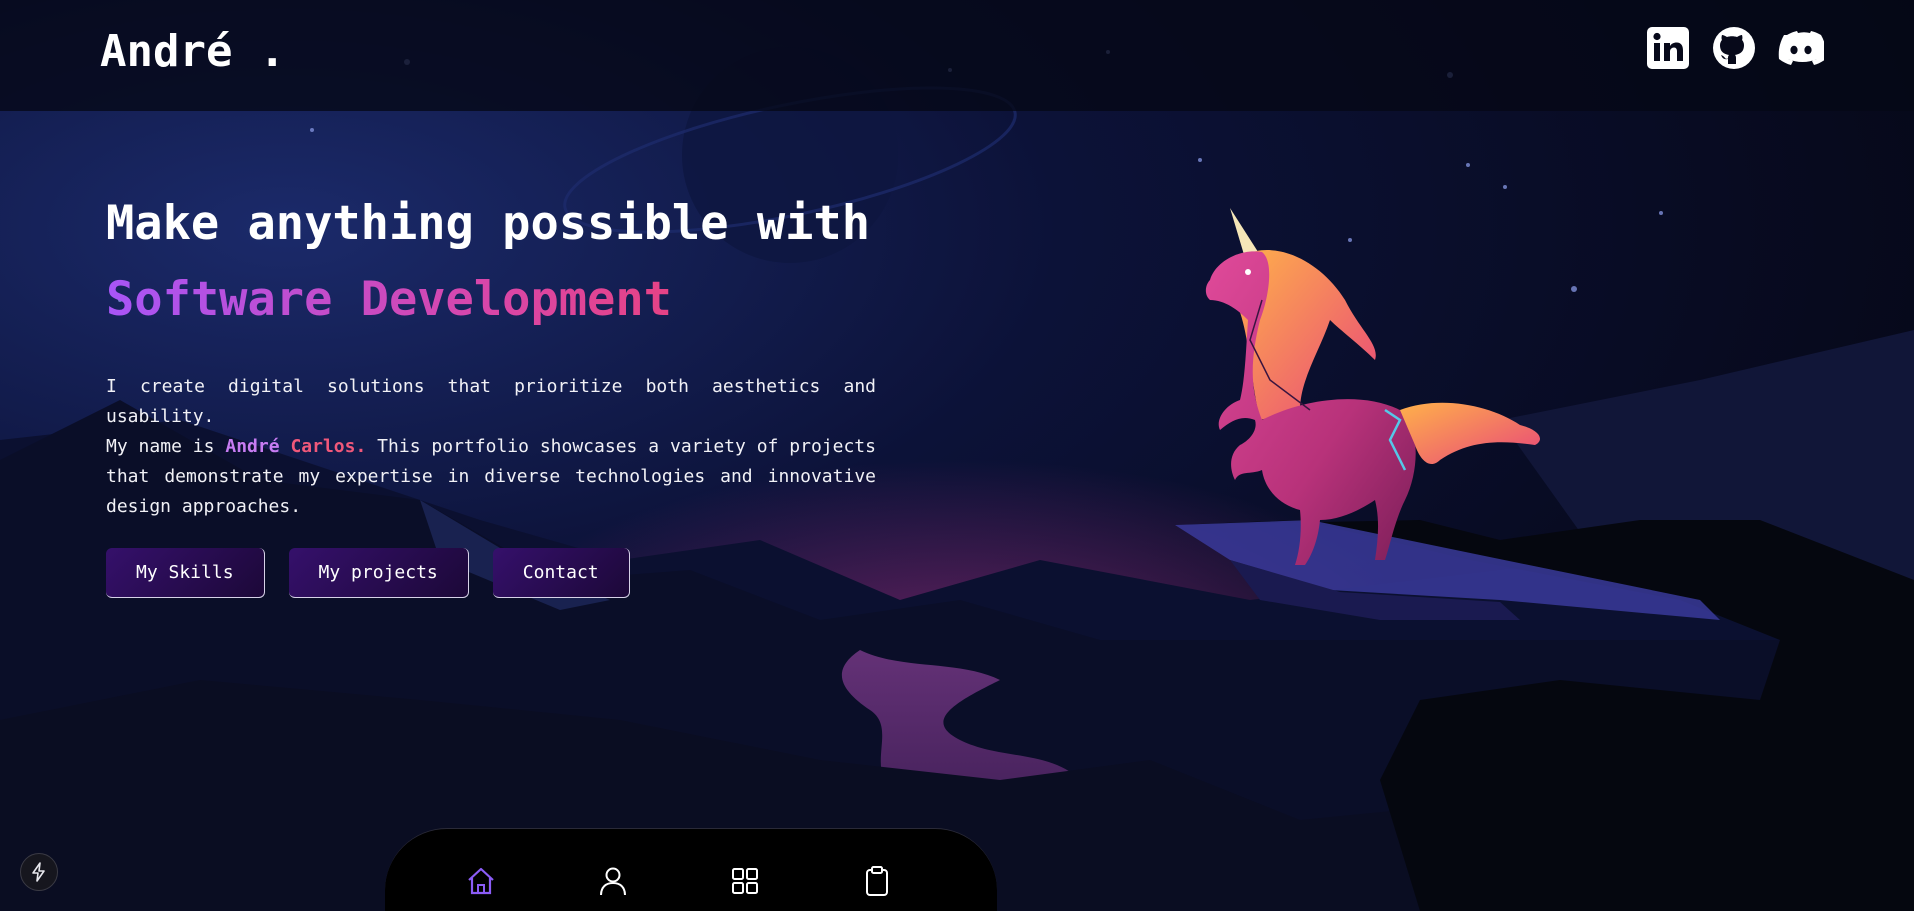 Image resolution: width=1914 pixels, height=911 pixels. I want to click on grid-icon, so click(745, 881).